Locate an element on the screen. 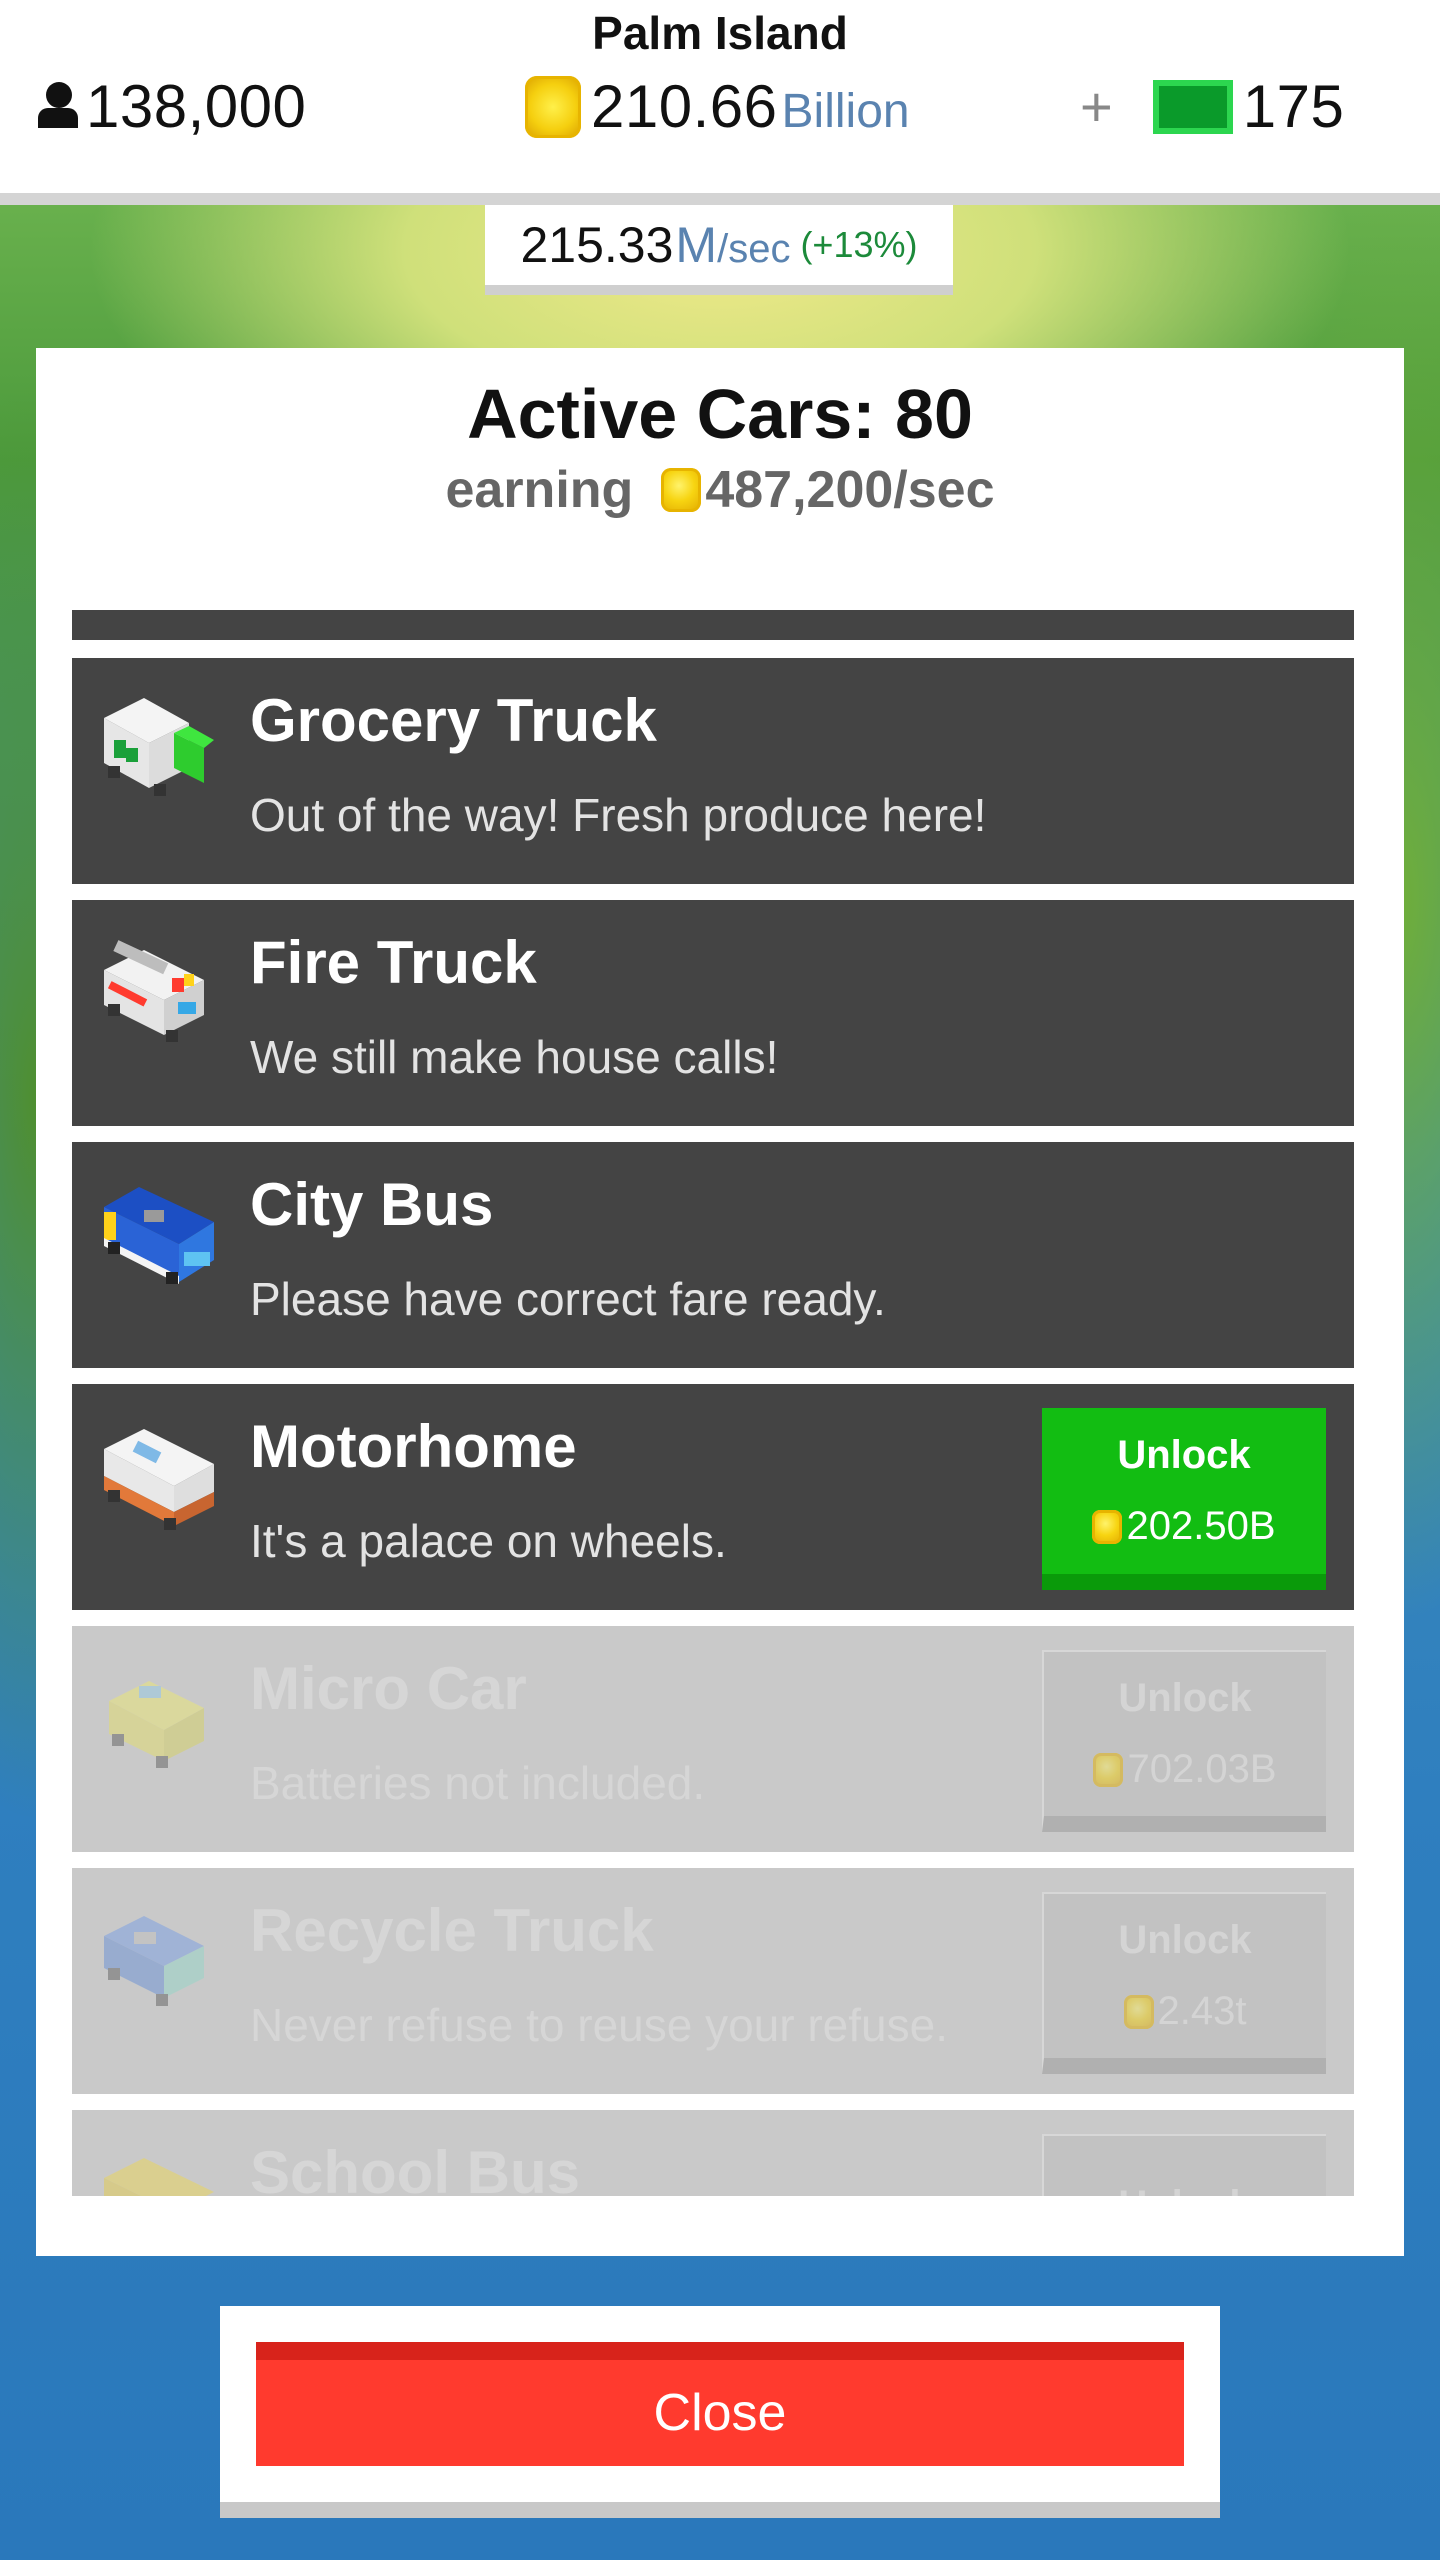 The width and height of the screenshot is (1440, 2560). car-title: Grocery Truck is located at coordinates (453, 720).